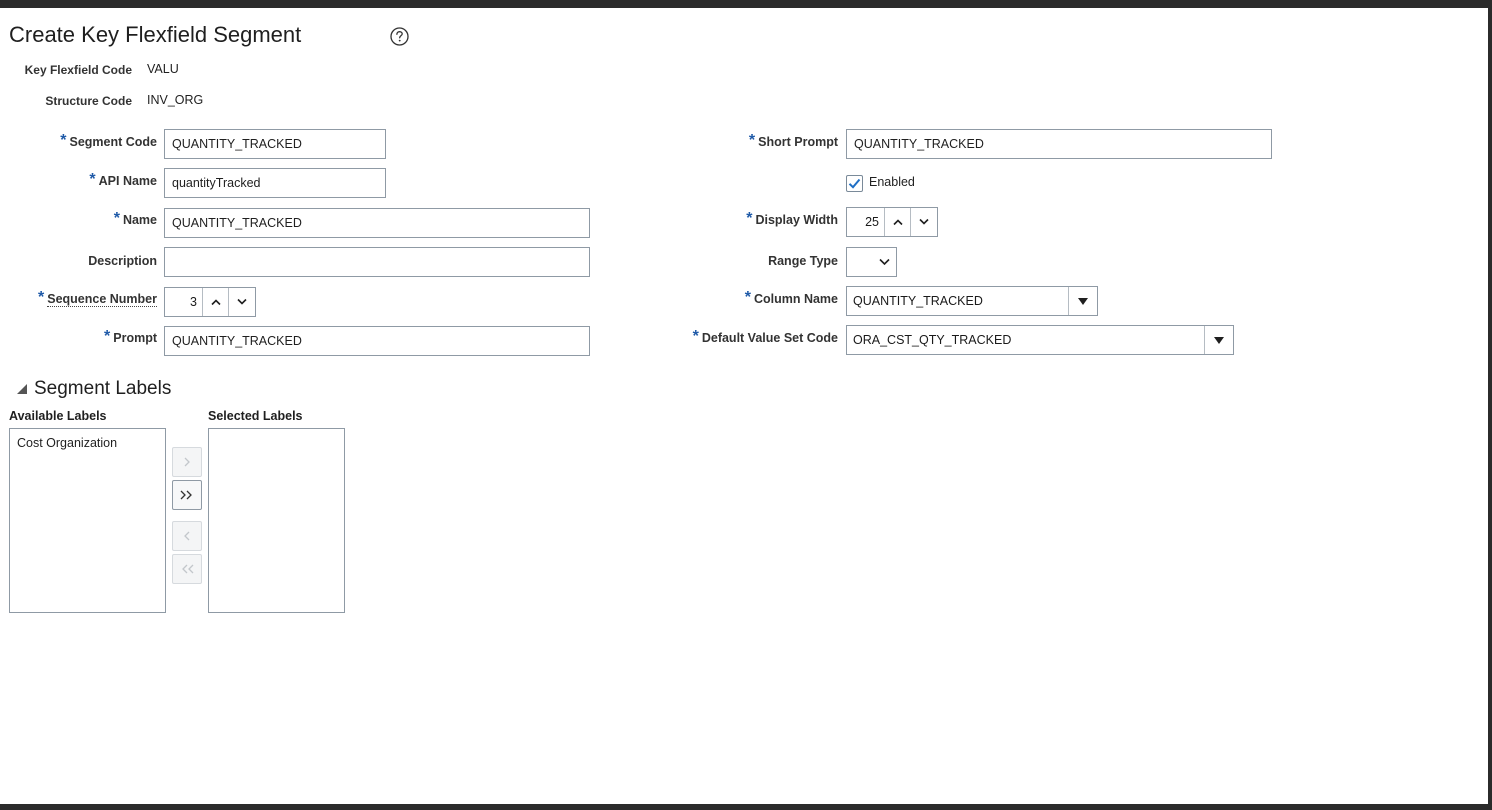 This screenshot has height=810, width=1492. I want to click on column-name-combobox: QUANTITY_TRACKED, so click(972, 301).